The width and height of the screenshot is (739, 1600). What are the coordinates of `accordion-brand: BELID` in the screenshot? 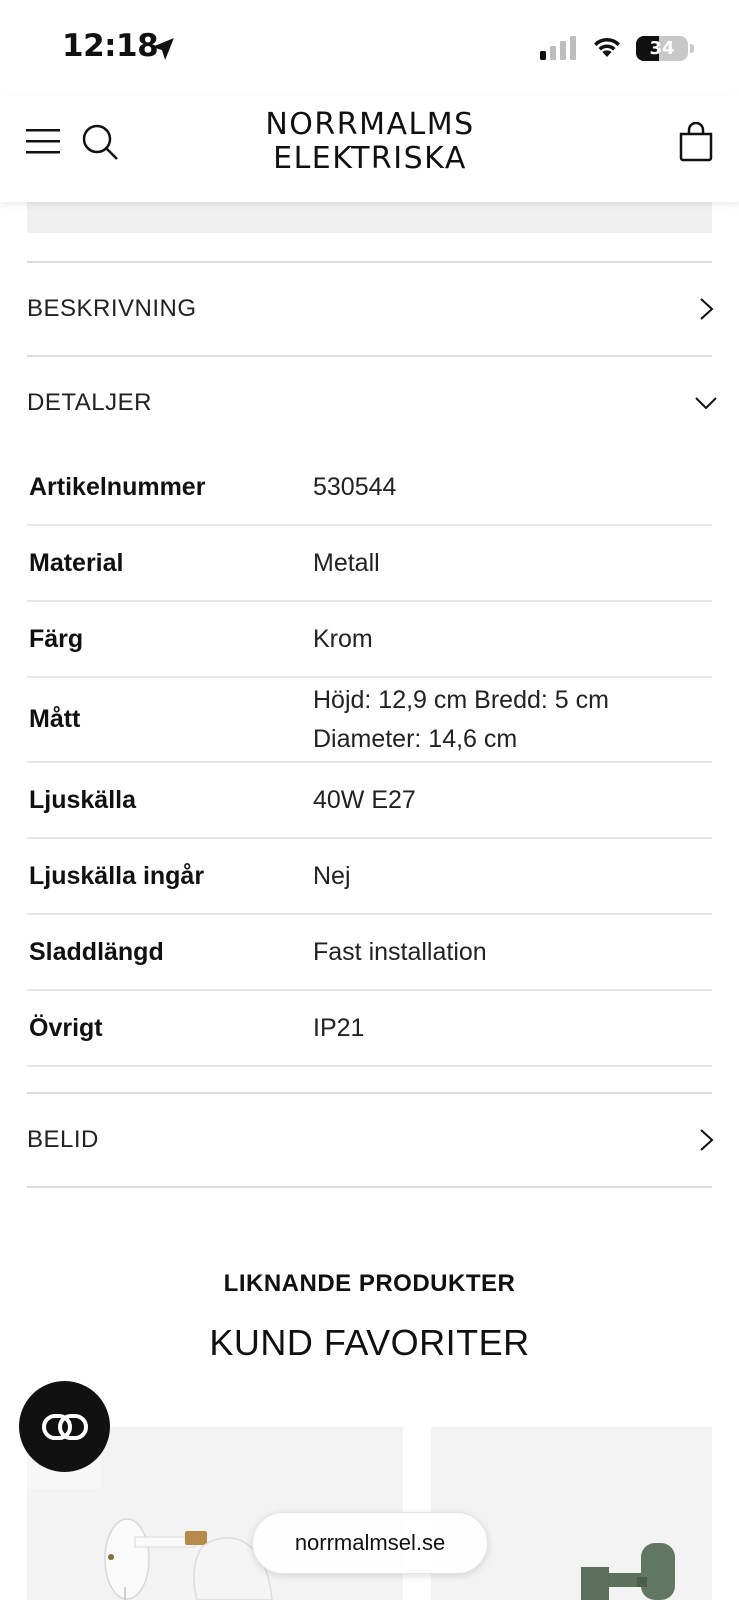 It's located at (372, 1140).